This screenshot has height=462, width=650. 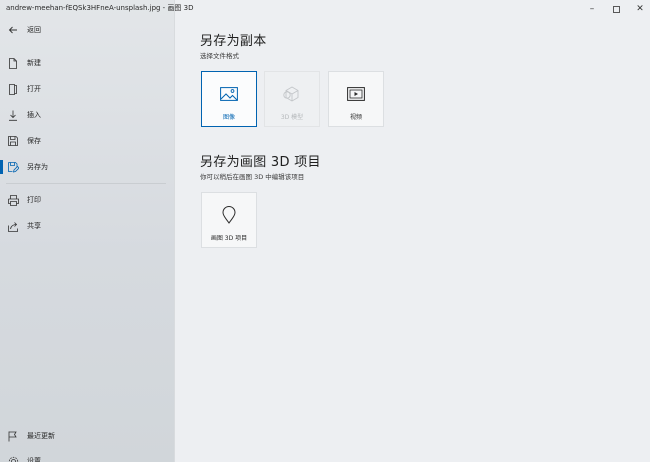 I want to click on format-option-3d-model: 3D 模型, so click(x=292, y=99).